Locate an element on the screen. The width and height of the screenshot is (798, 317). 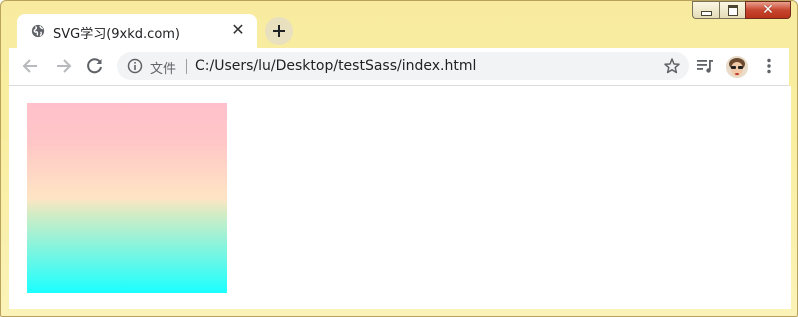
avatar-image is located at coordinates (737, 67).